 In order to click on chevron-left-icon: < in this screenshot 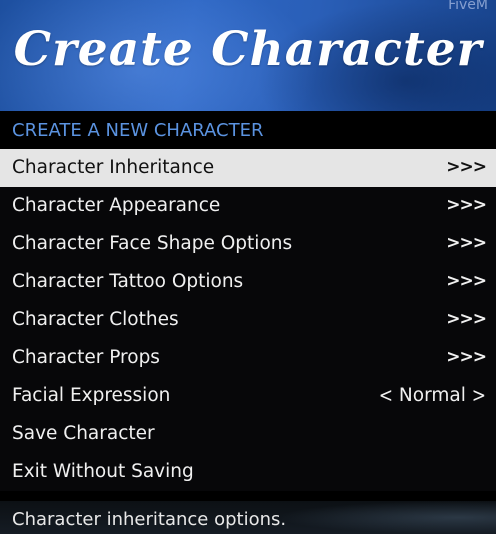, I will do `click(386, 396)`.